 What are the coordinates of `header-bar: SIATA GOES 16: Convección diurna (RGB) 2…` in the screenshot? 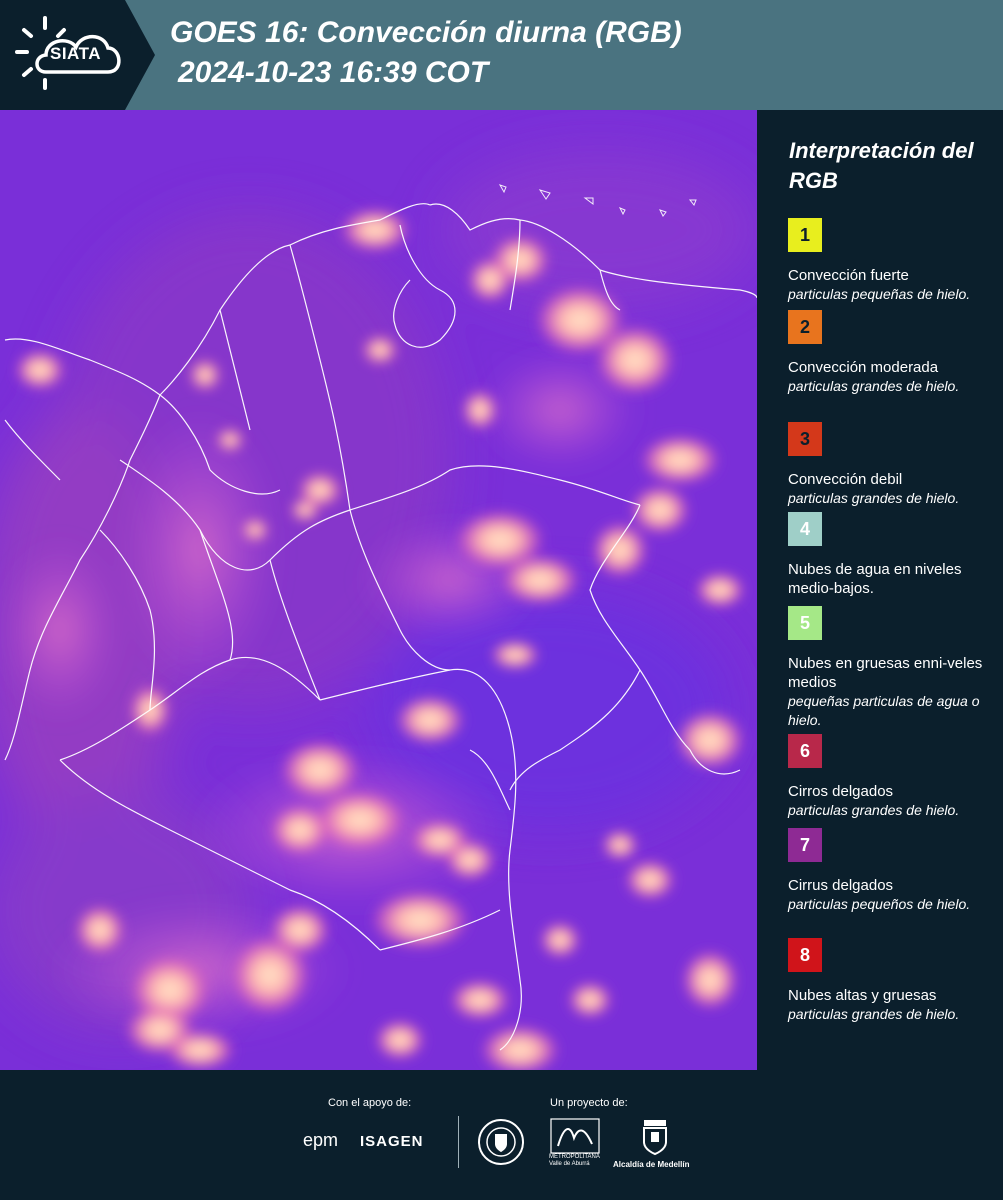 It's located at (501, 55).